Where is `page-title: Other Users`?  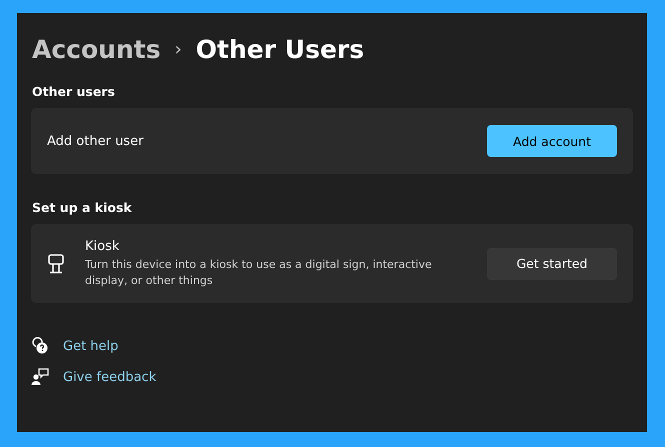 page-title: Other Users is located at coordinates (280, 49).